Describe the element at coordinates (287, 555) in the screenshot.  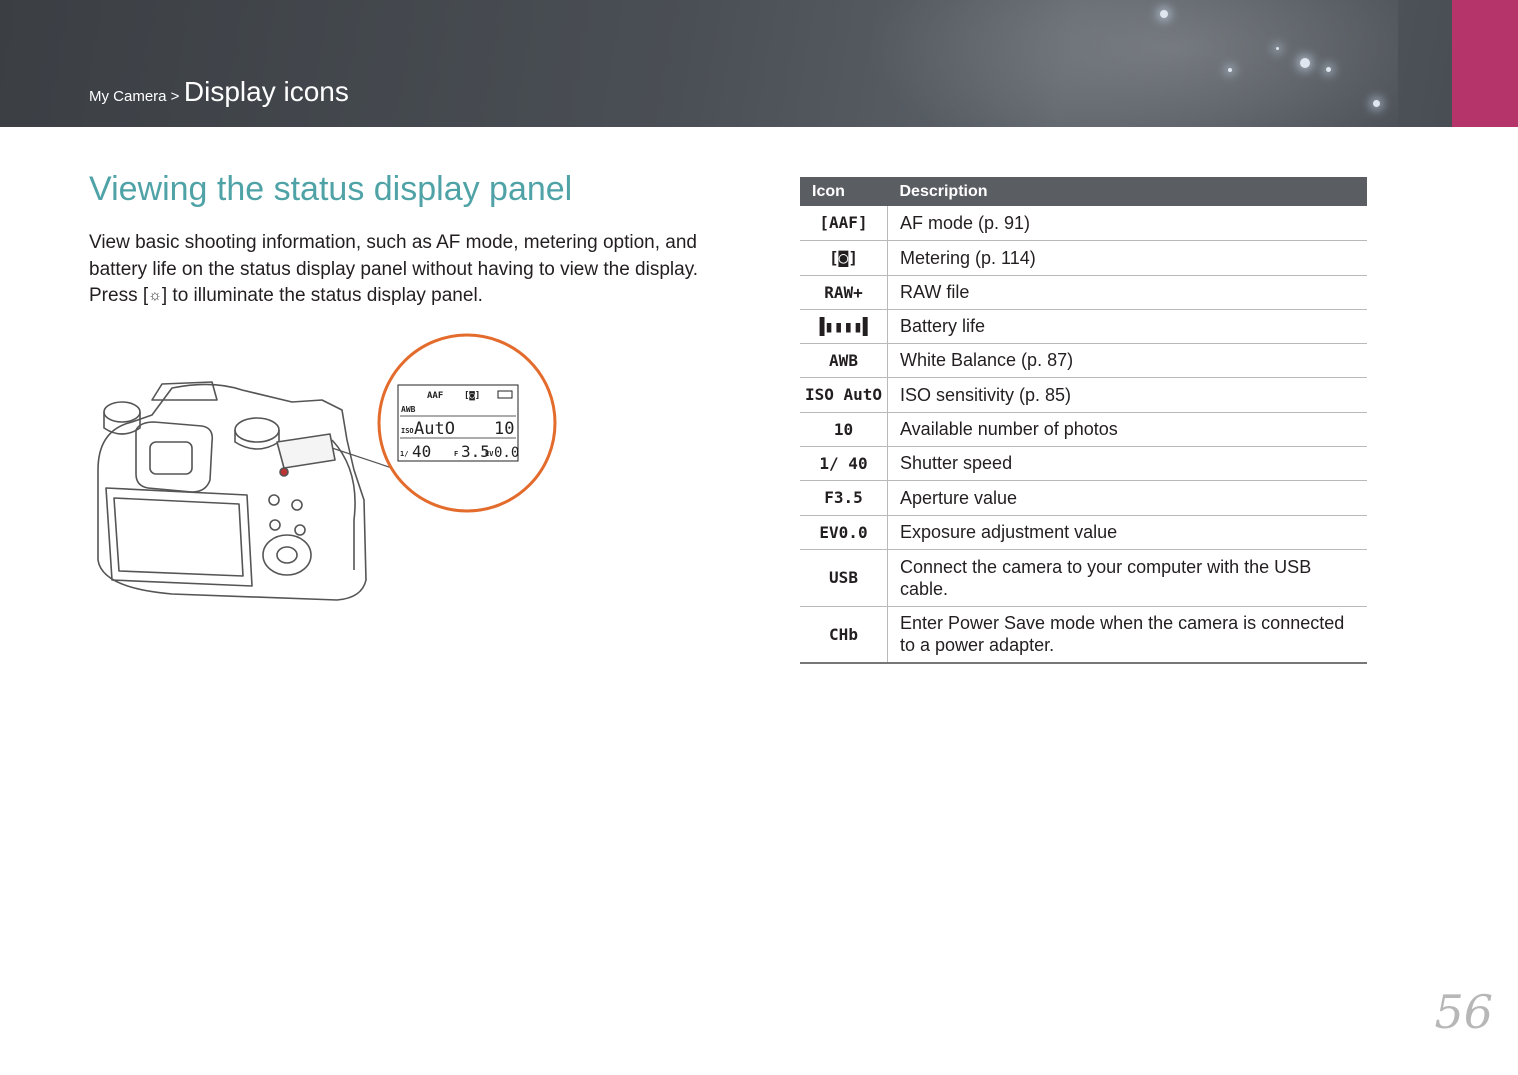
I see `control-wheel` at that location.